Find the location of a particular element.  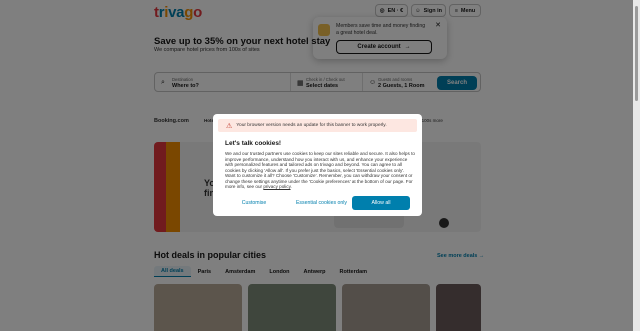

allow-all-button: Allow all is located at coordinates (381, 203).